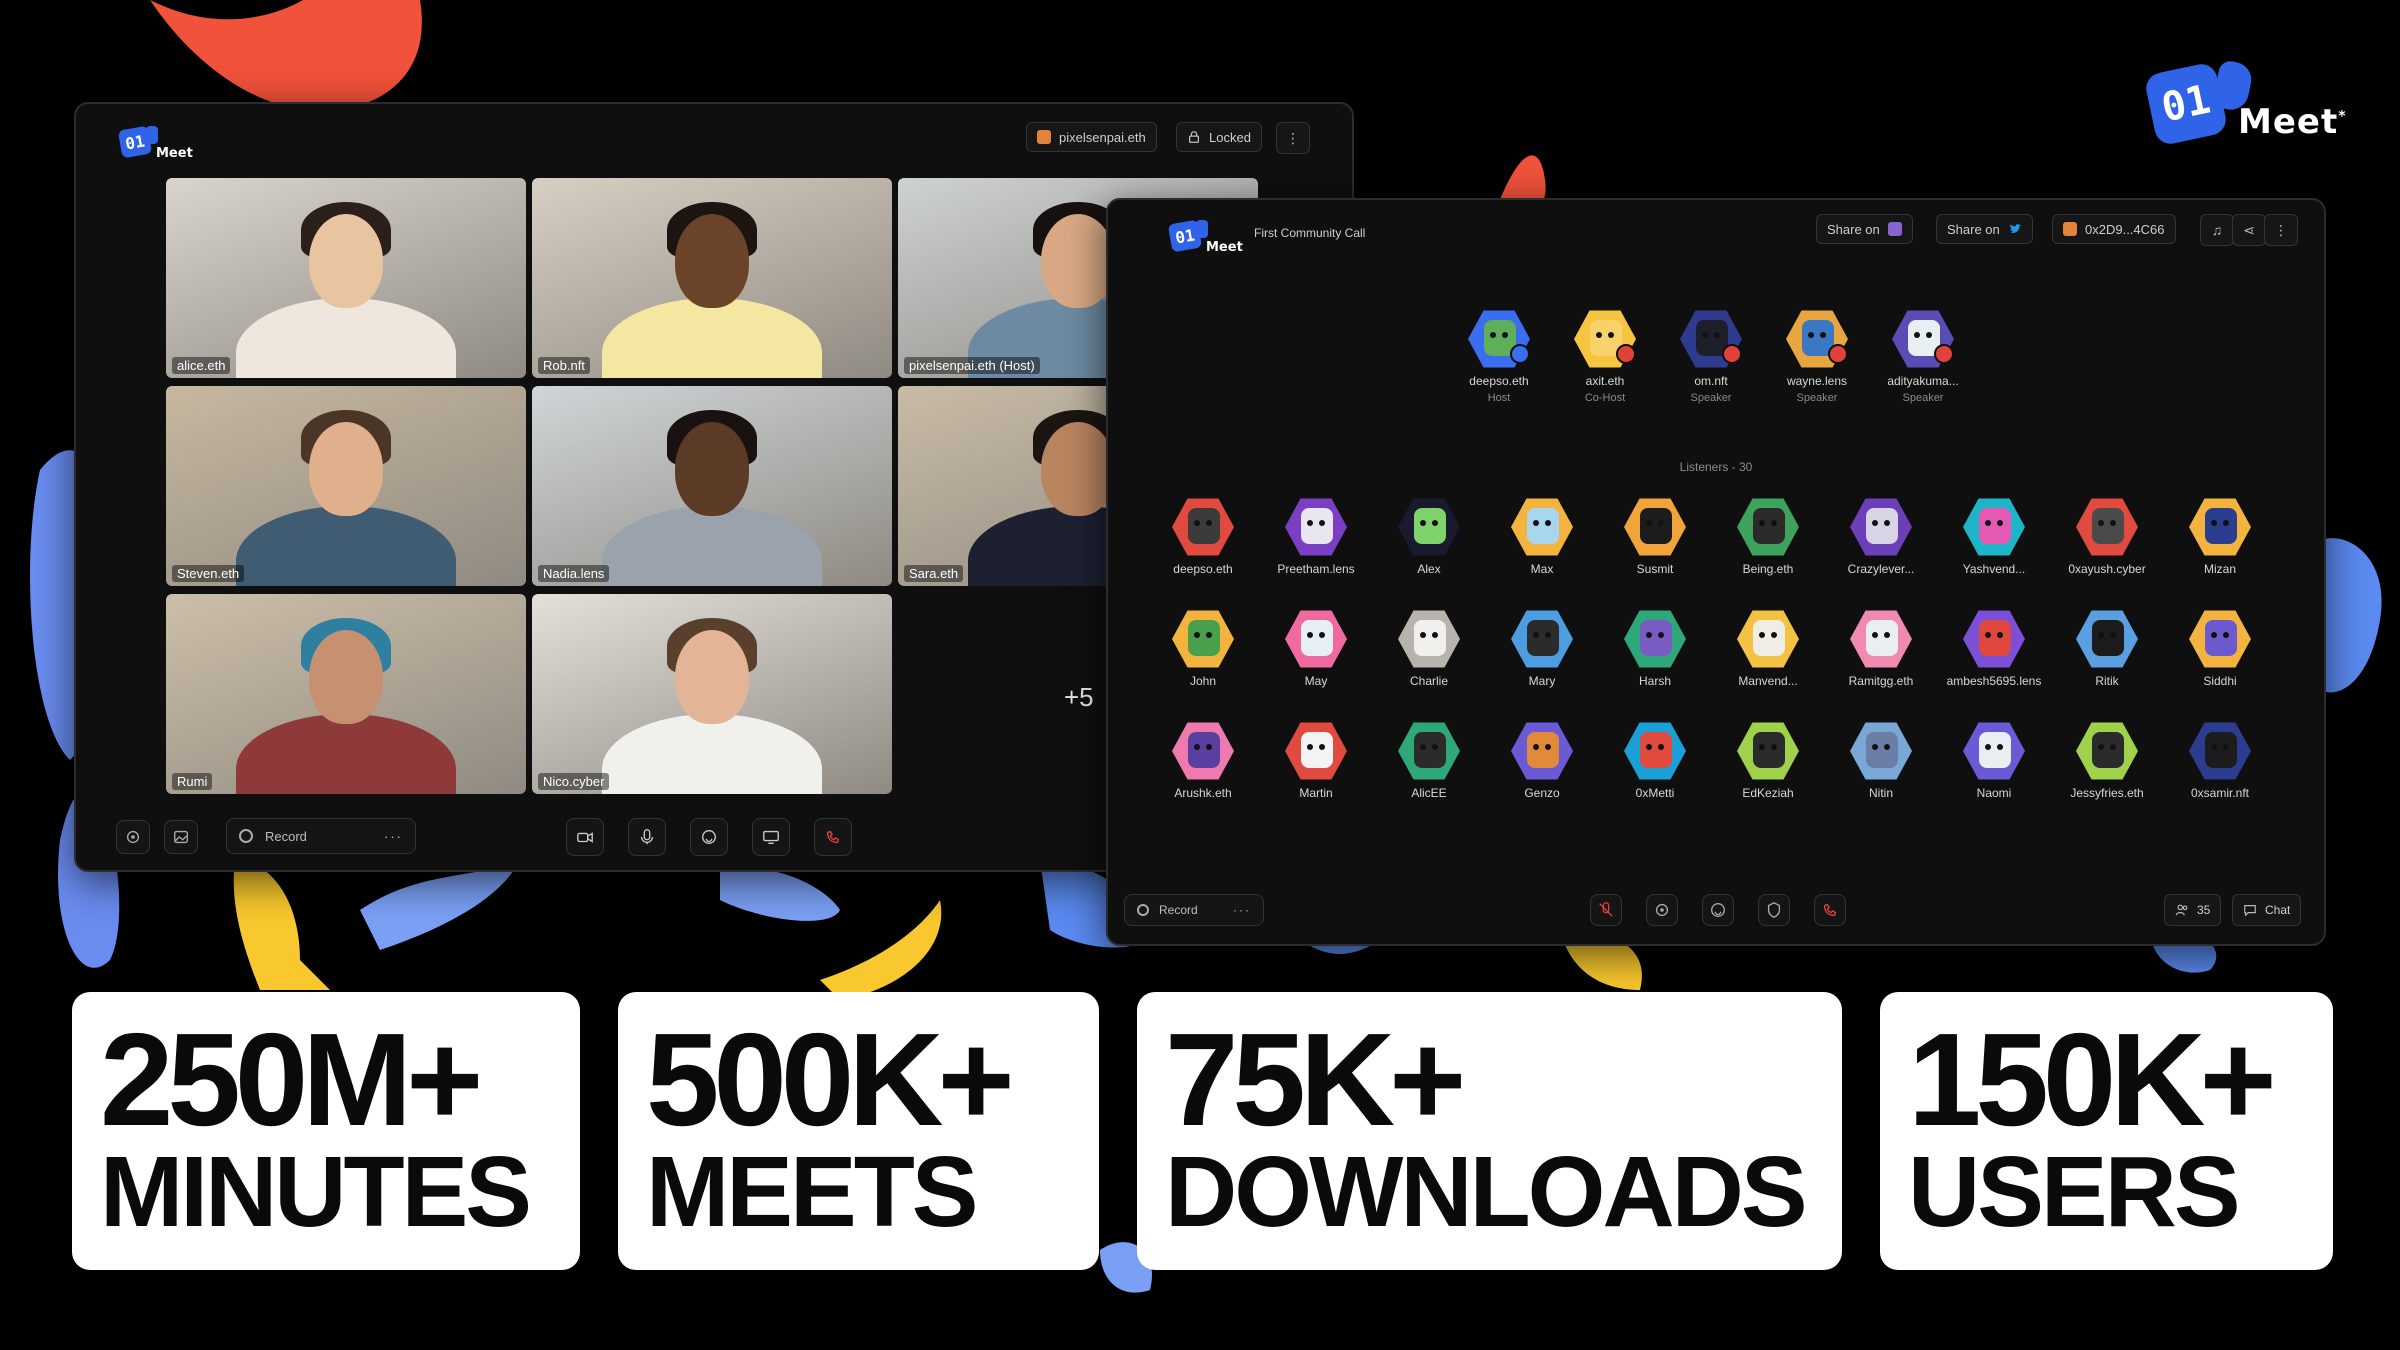 The image size is (2400, 1350). I want to click on video-tile: Steven.eth, so click(346, 486).